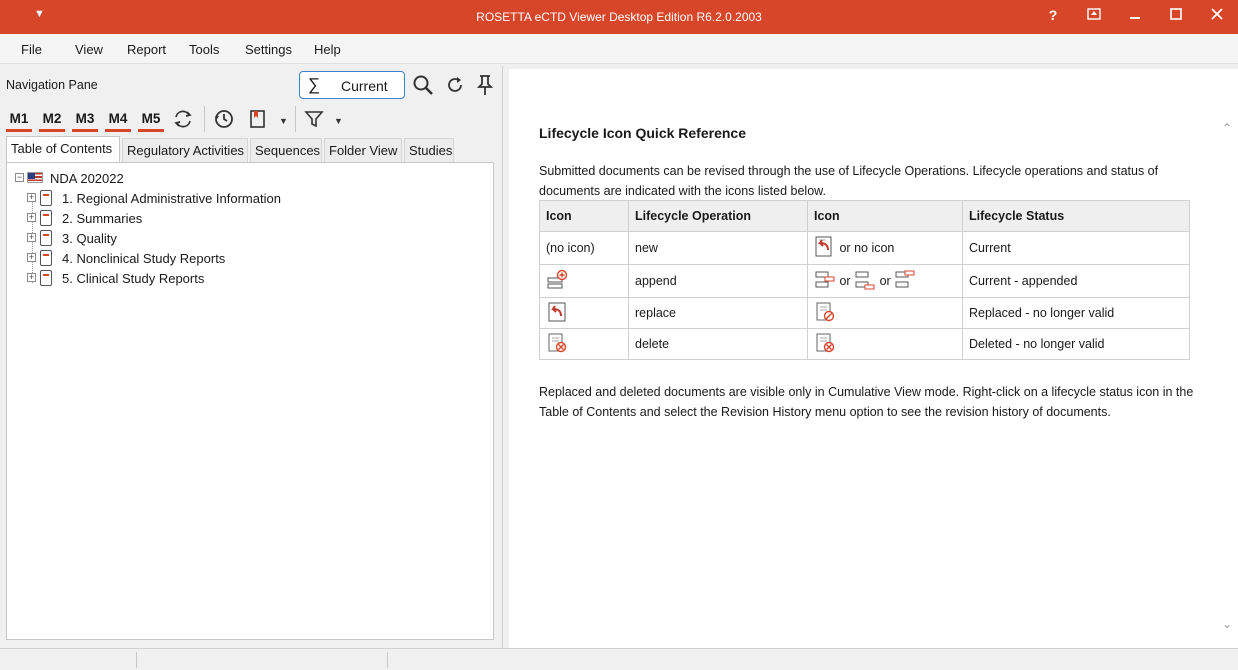  I want to click on table-row: replace Replaced - no longer valid, so click(864, 313).